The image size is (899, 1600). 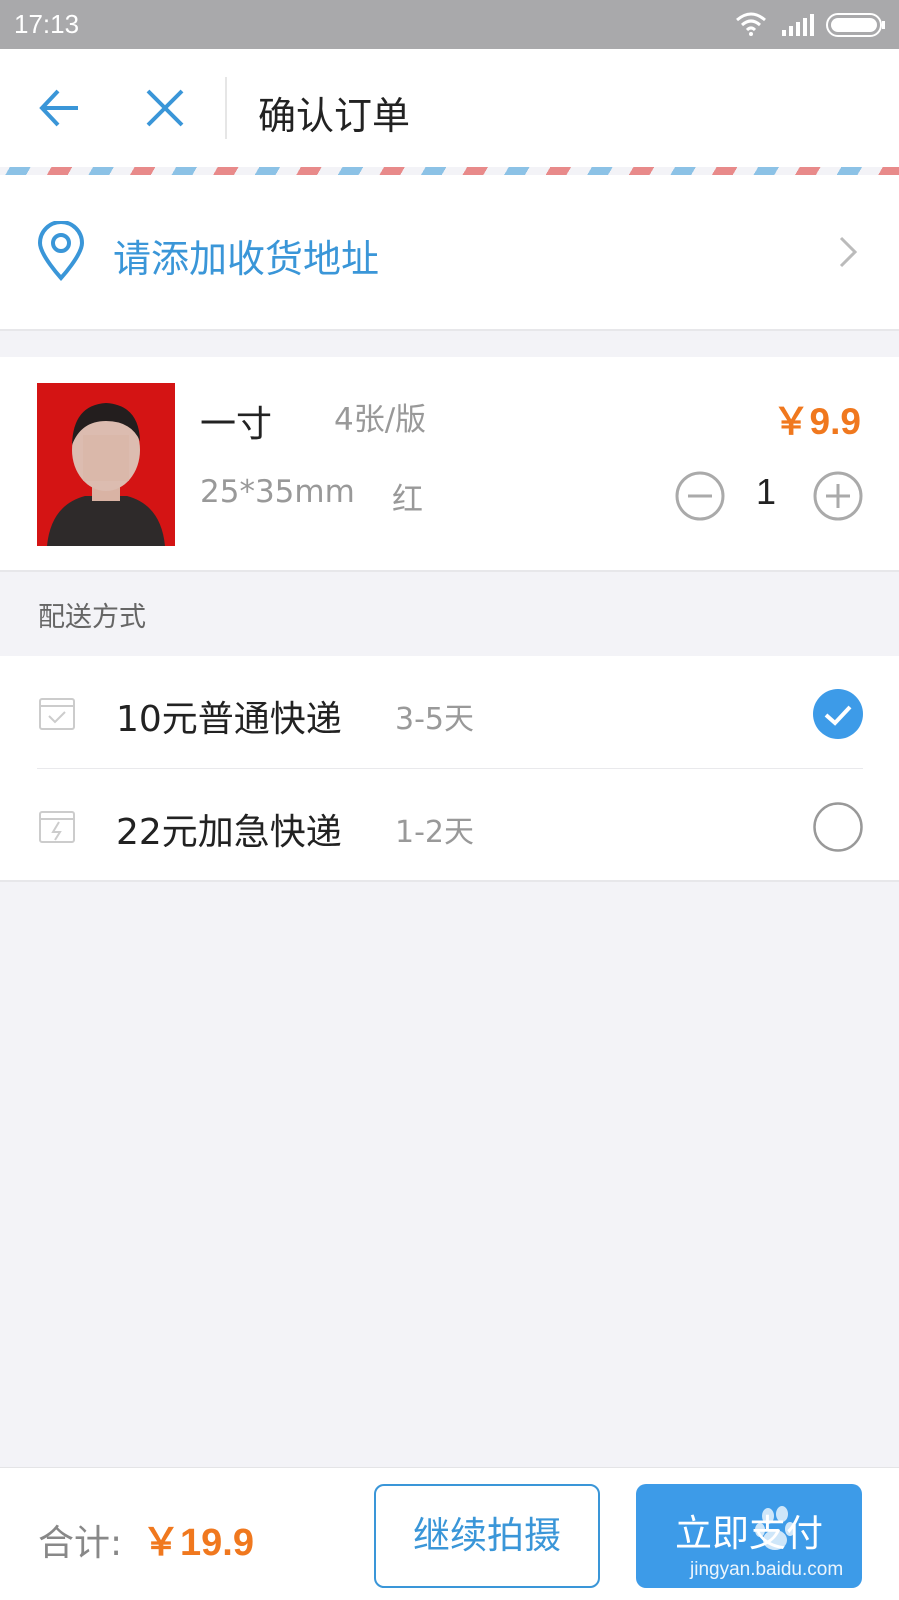 What do you see at coordinates (80, 1543) in the screenshot?
I see `total-label: 合计:` at bounding box center [80, 1543].